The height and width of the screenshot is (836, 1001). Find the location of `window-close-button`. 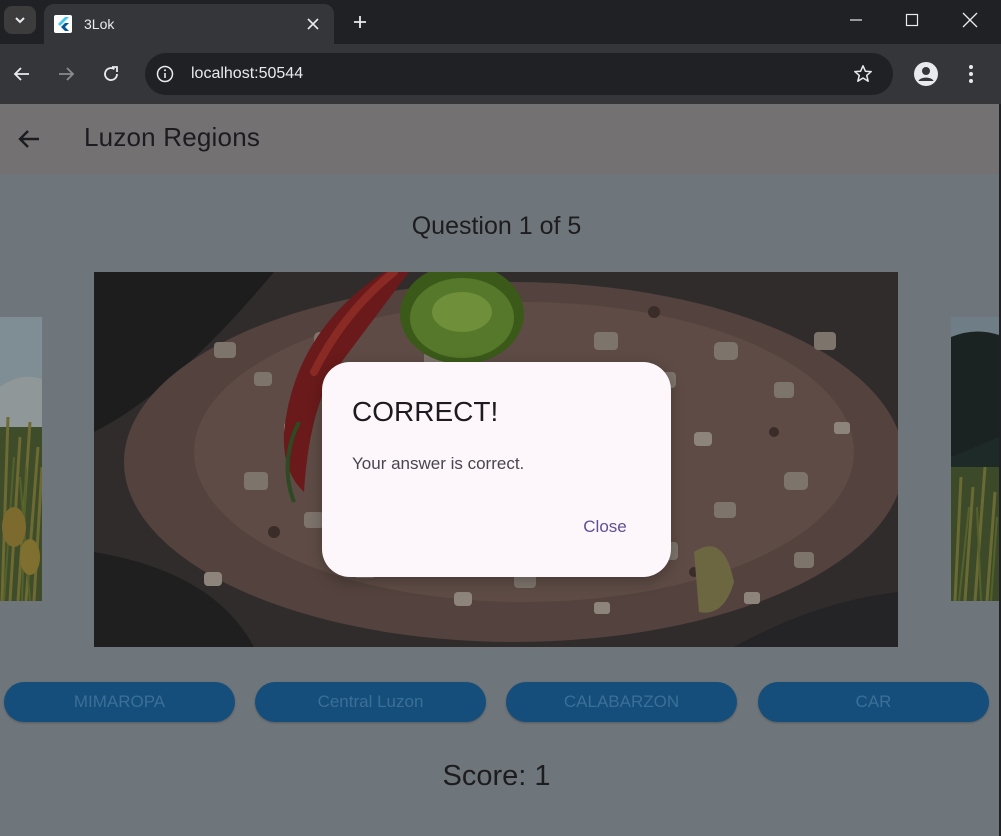

window-close-button is located at coordinates (970, 20).